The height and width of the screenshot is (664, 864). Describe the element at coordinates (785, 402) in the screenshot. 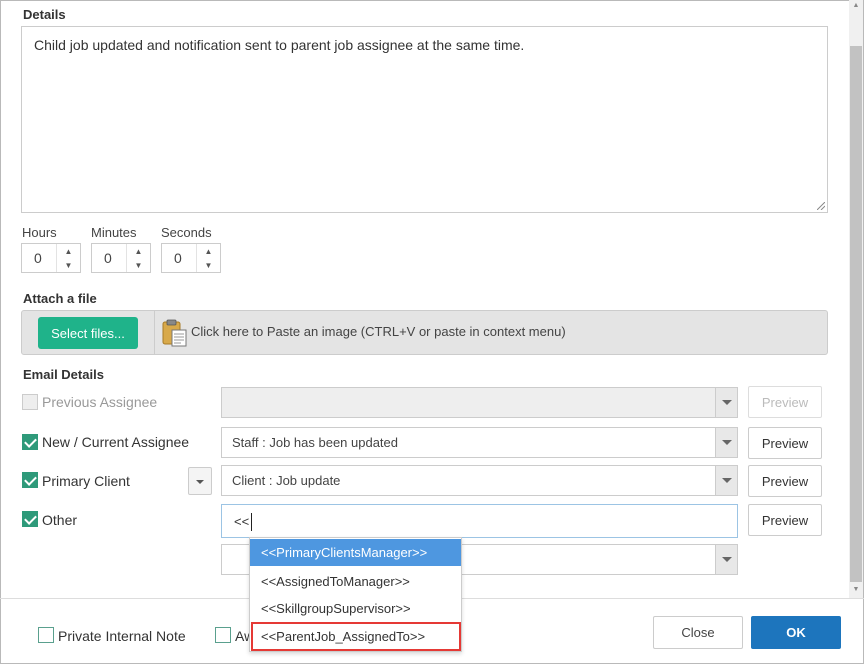

I see `previous-assignee-preview-button: Preview` at that location.